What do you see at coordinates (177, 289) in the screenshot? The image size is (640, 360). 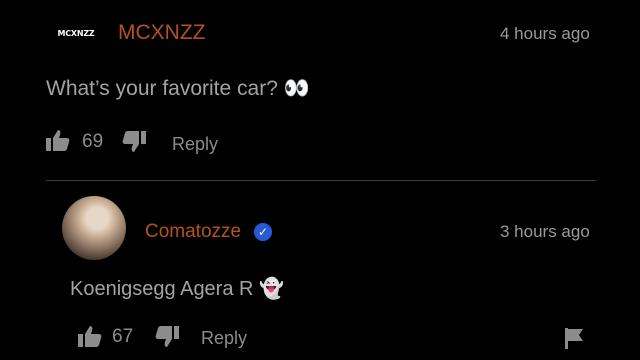 I see `reply-text: Koenigsegg Agera R 👻` at bounding box center [177, 289].